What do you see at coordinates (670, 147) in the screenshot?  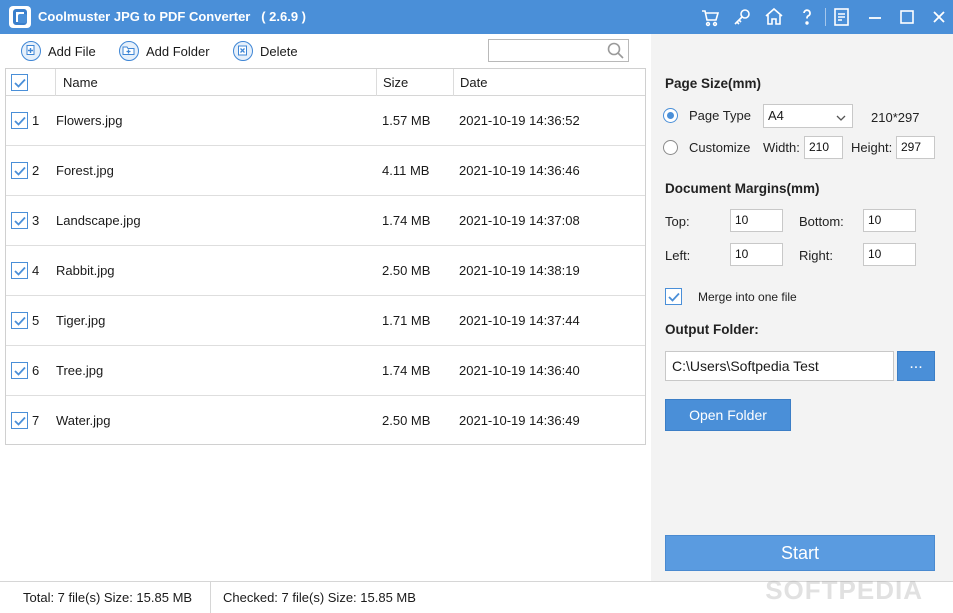 I see `customize-radio` at bounding box center [670, 147].